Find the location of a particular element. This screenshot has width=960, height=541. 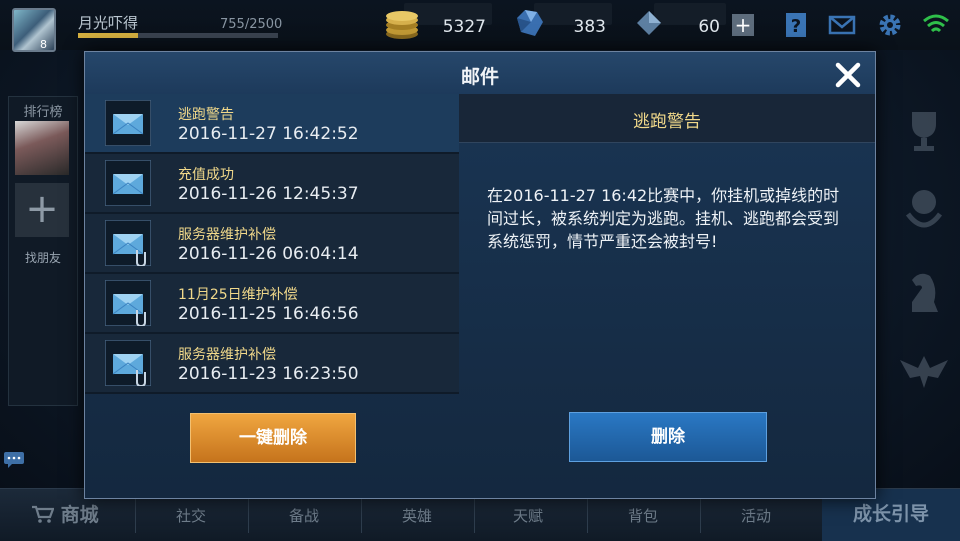

add-friend-button: + is located at coordinates (42, 210).